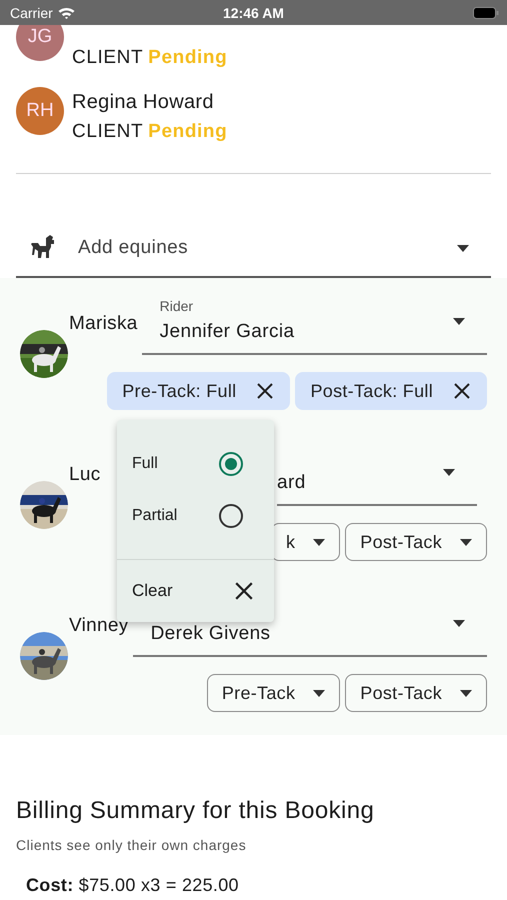 The image size is (507, 900). I want to click on horse-name: Mariska, so click(103, 324).